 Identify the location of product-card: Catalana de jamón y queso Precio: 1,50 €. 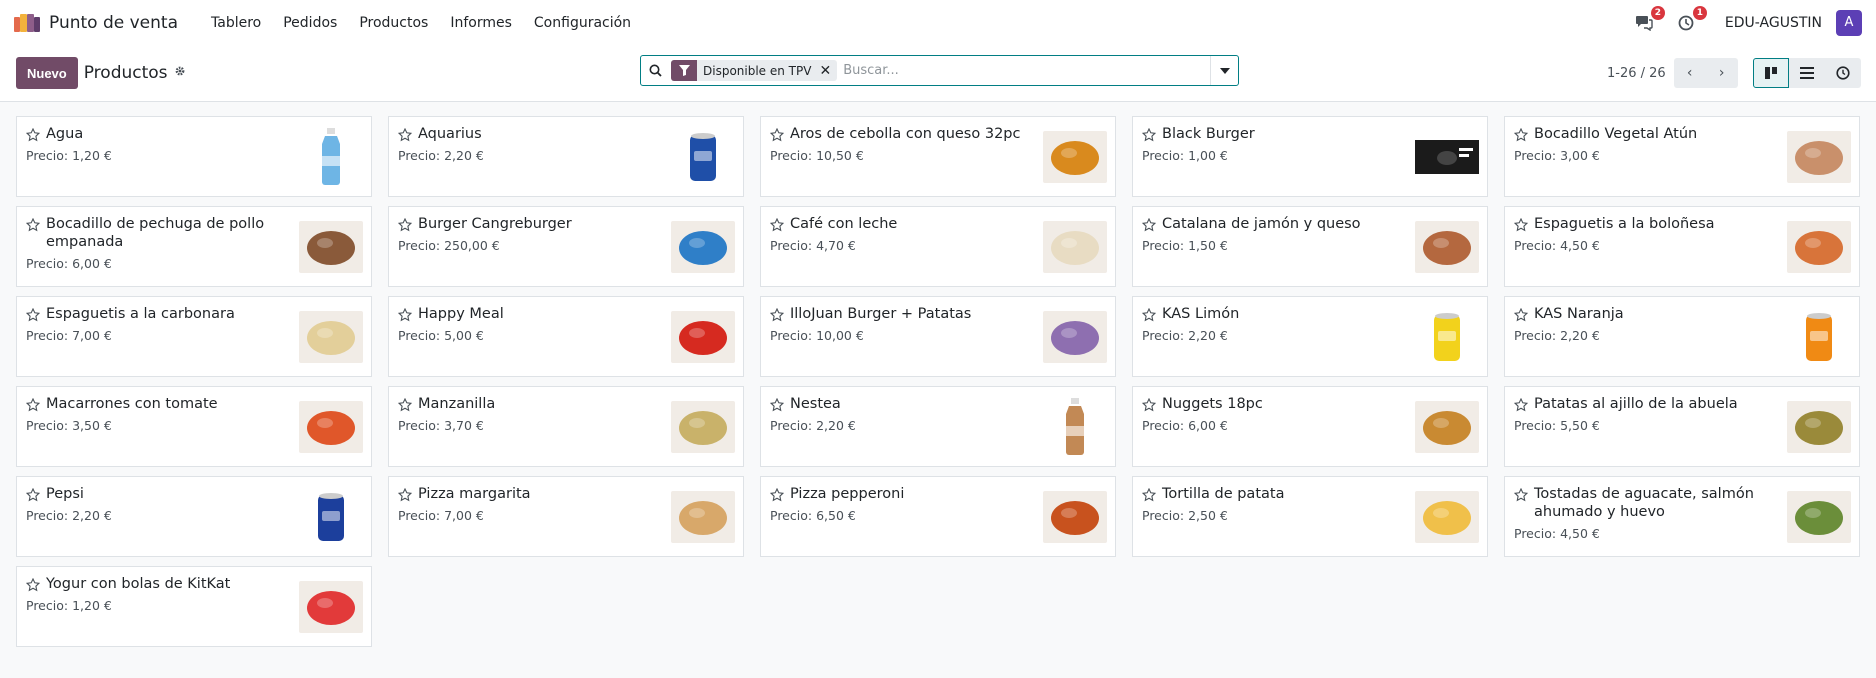
(1310, 246).